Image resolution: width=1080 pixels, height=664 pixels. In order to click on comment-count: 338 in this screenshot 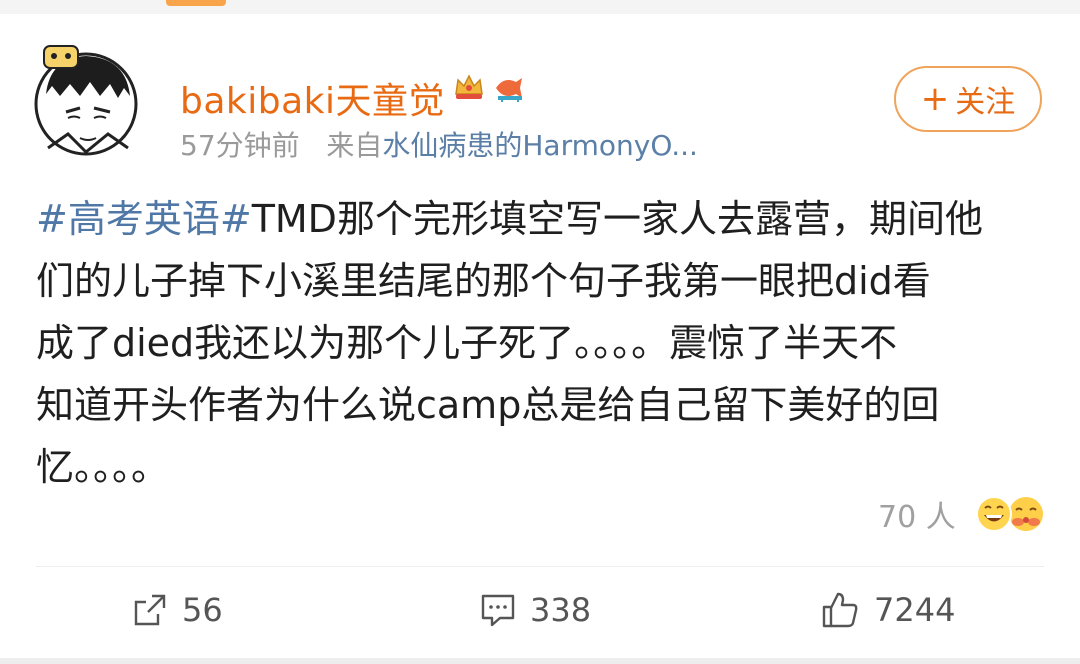, I will do `click(561, 610)`.